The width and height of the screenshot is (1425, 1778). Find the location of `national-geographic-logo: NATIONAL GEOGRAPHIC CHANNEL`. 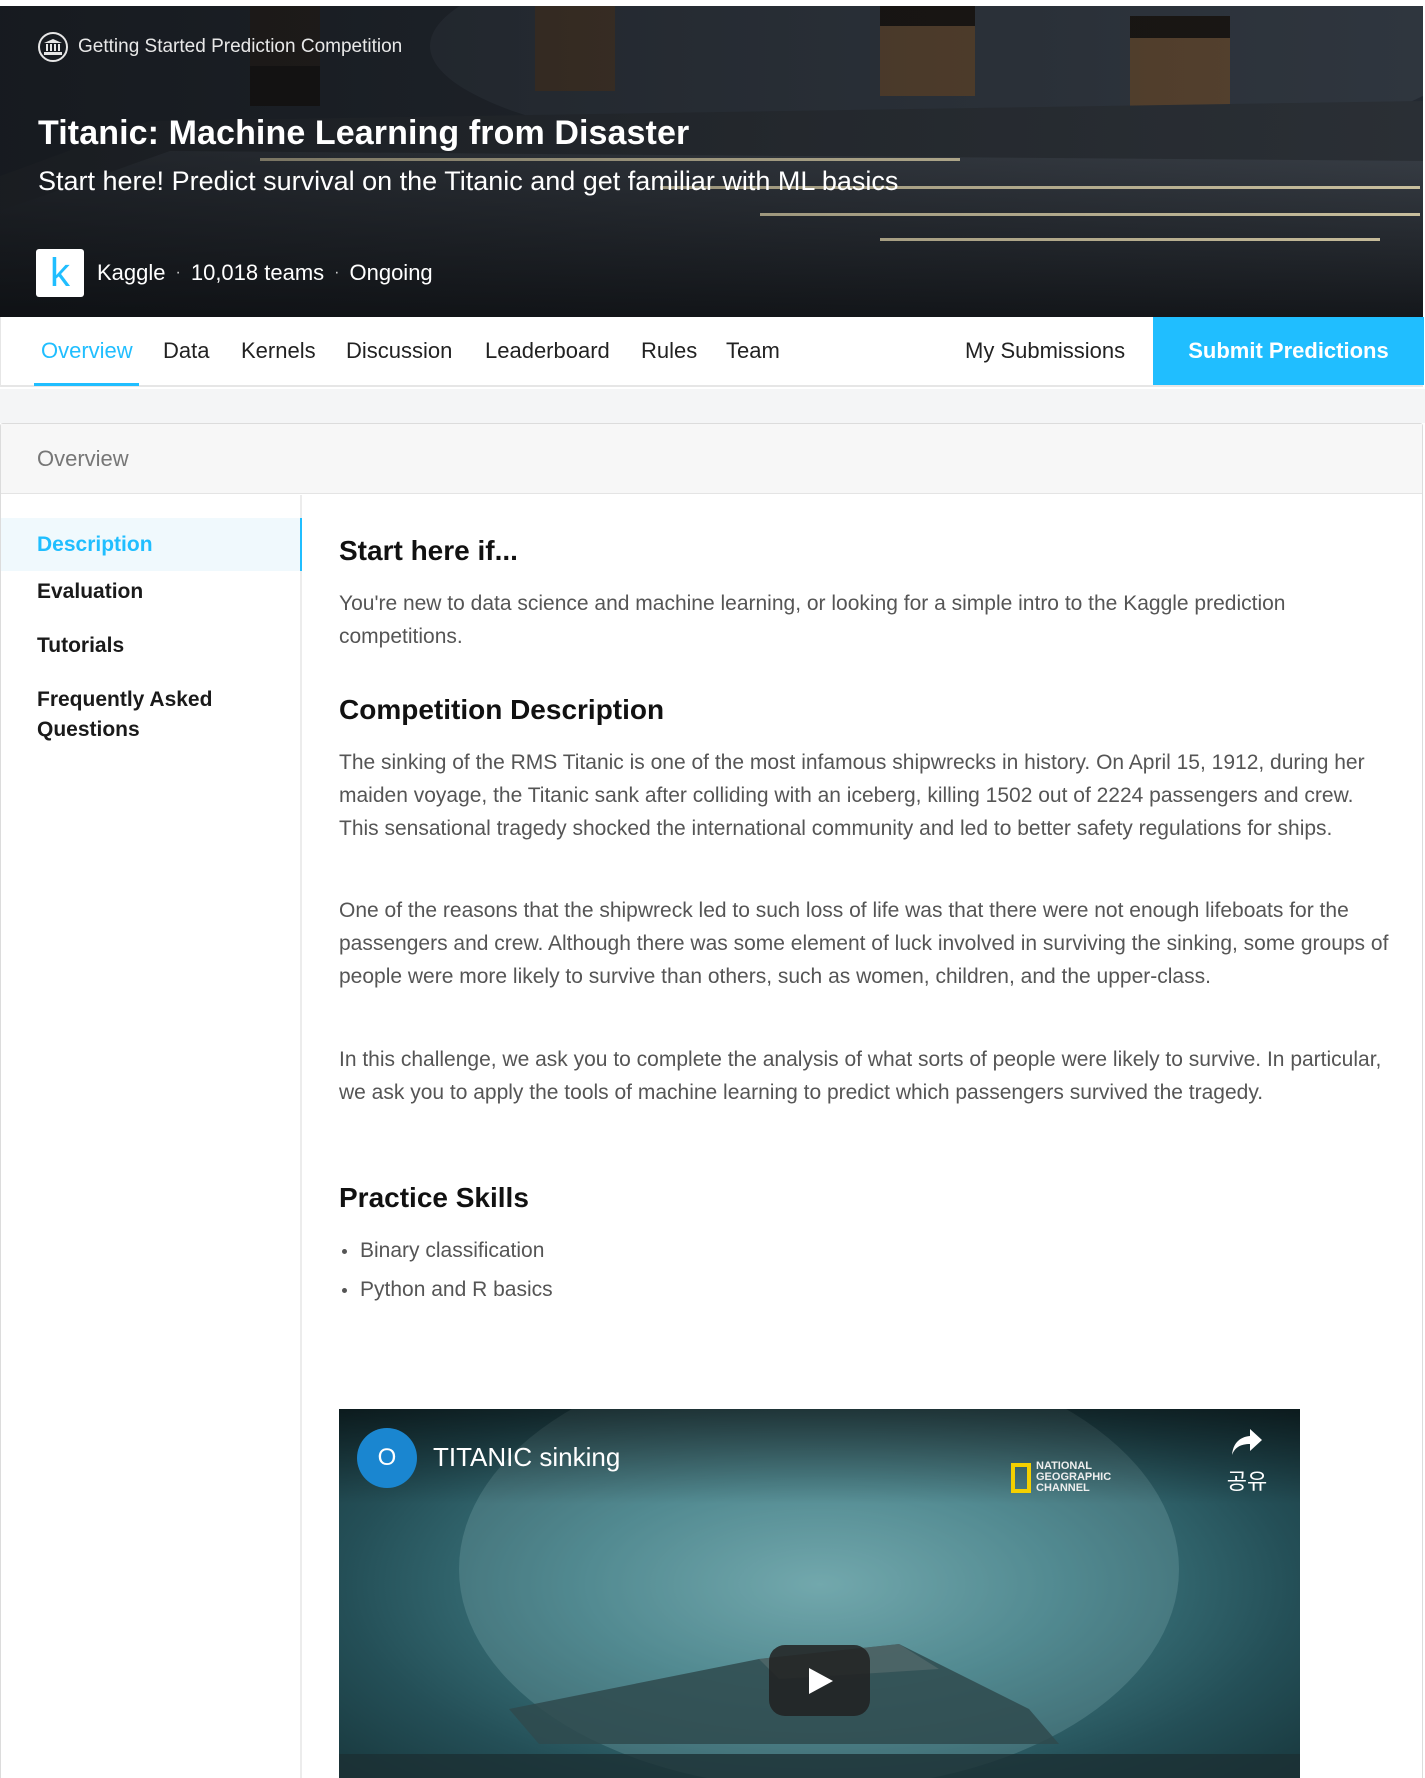

national-geographic-logo: NATIONAL GEOGRAPHIC CHANNEL is located at coordinates (1061, 1477).